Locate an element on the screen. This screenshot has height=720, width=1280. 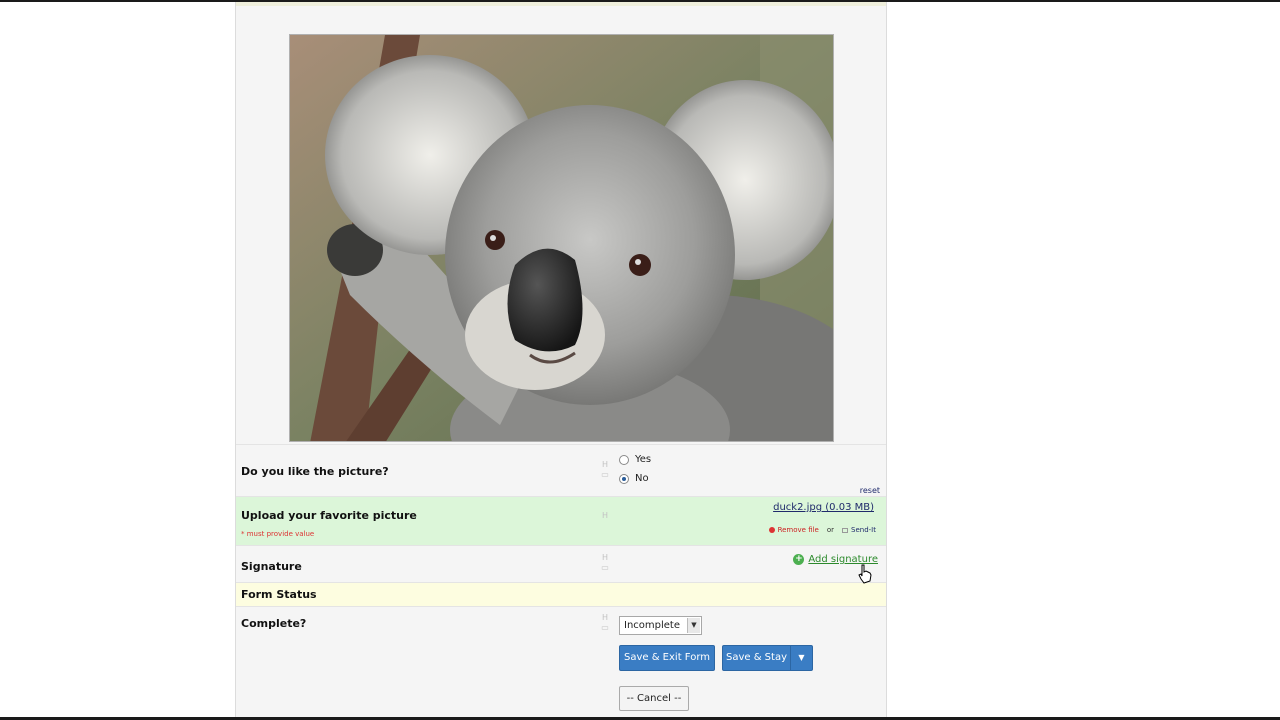
remove-file-label: Remove file is located at coordinates (798, 530).